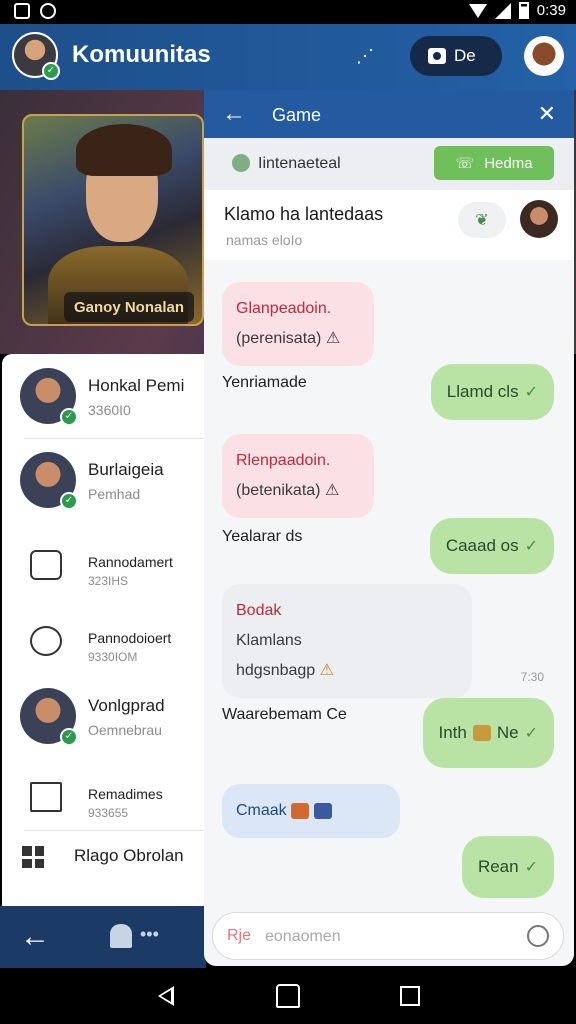 The image size is (576, 1024). I want to click on list-item: Rannodamert 323IHS, so click(105, 564).